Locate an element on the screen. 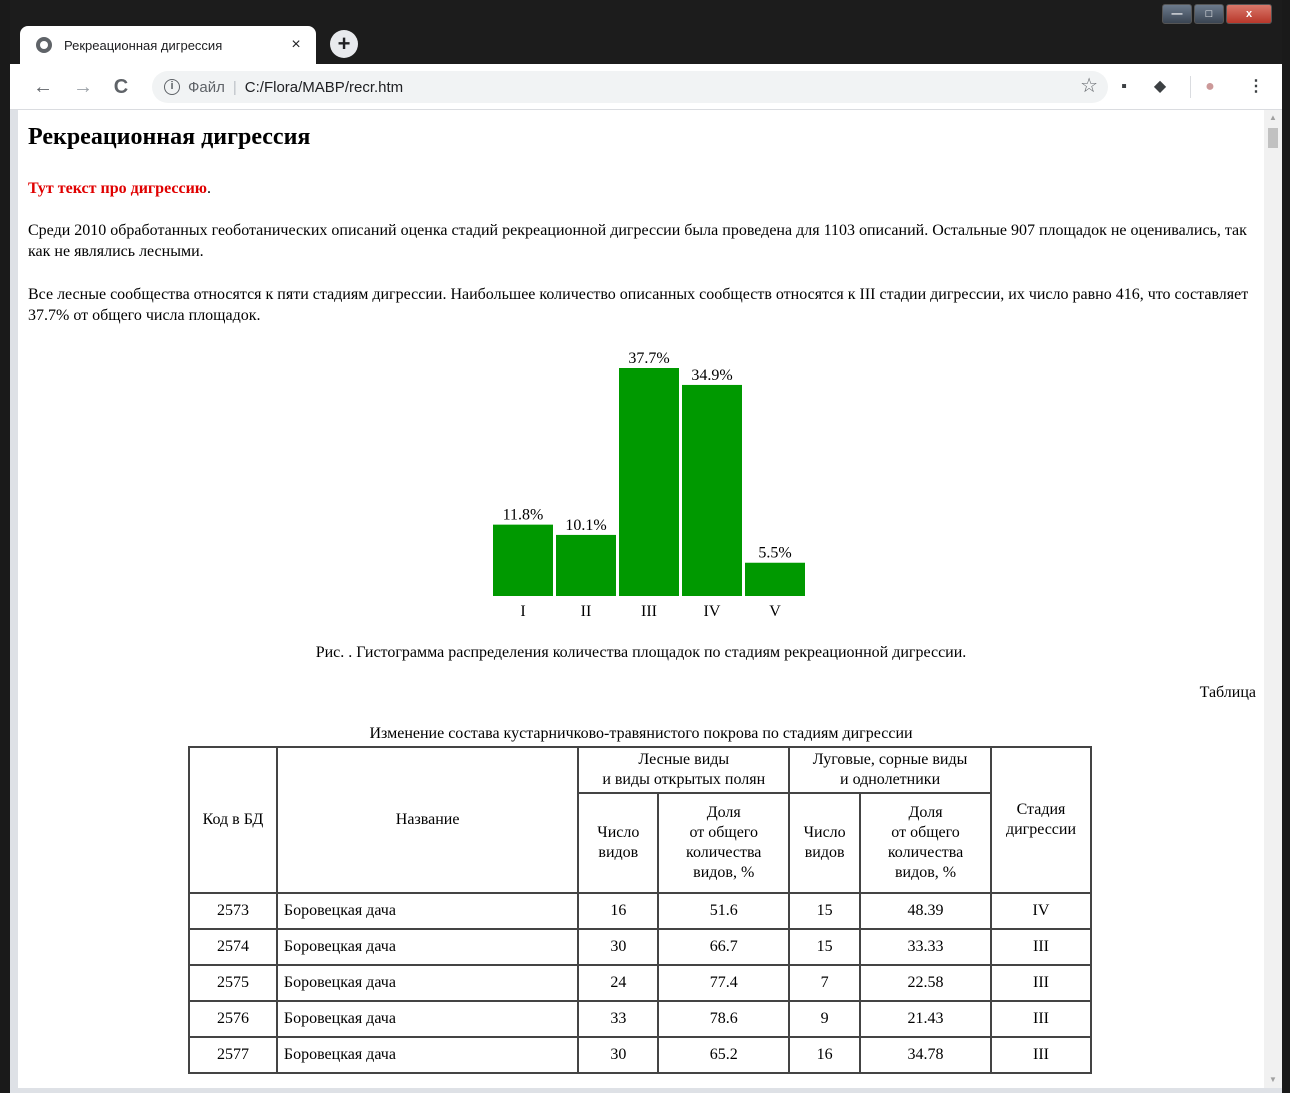 This screenshot has height=1093, width=1290. bar-I is located at coordinates (523, 560).